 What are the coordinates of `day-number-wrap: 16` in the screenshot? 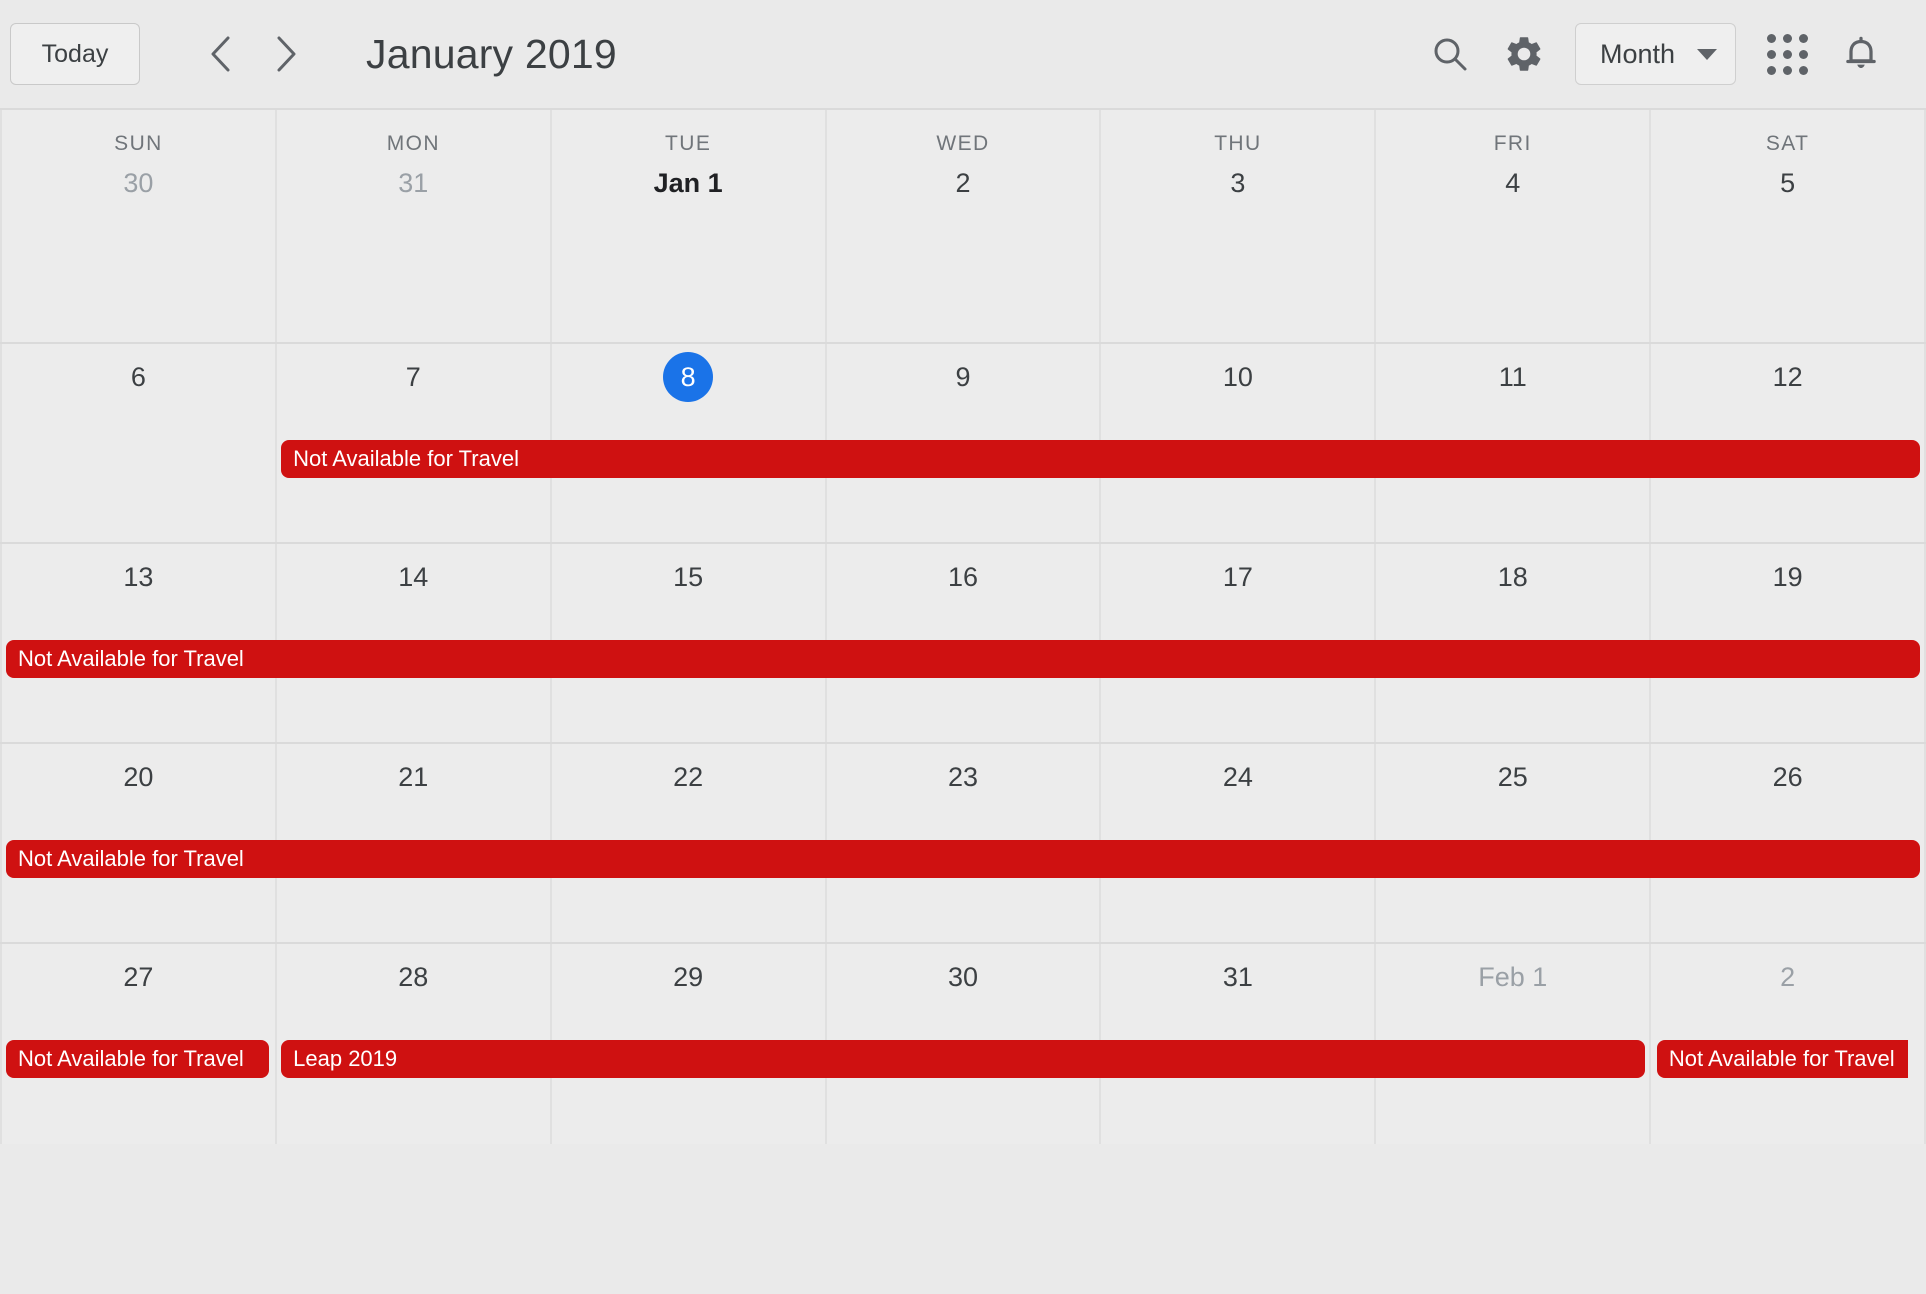 It's located at (963, 577).